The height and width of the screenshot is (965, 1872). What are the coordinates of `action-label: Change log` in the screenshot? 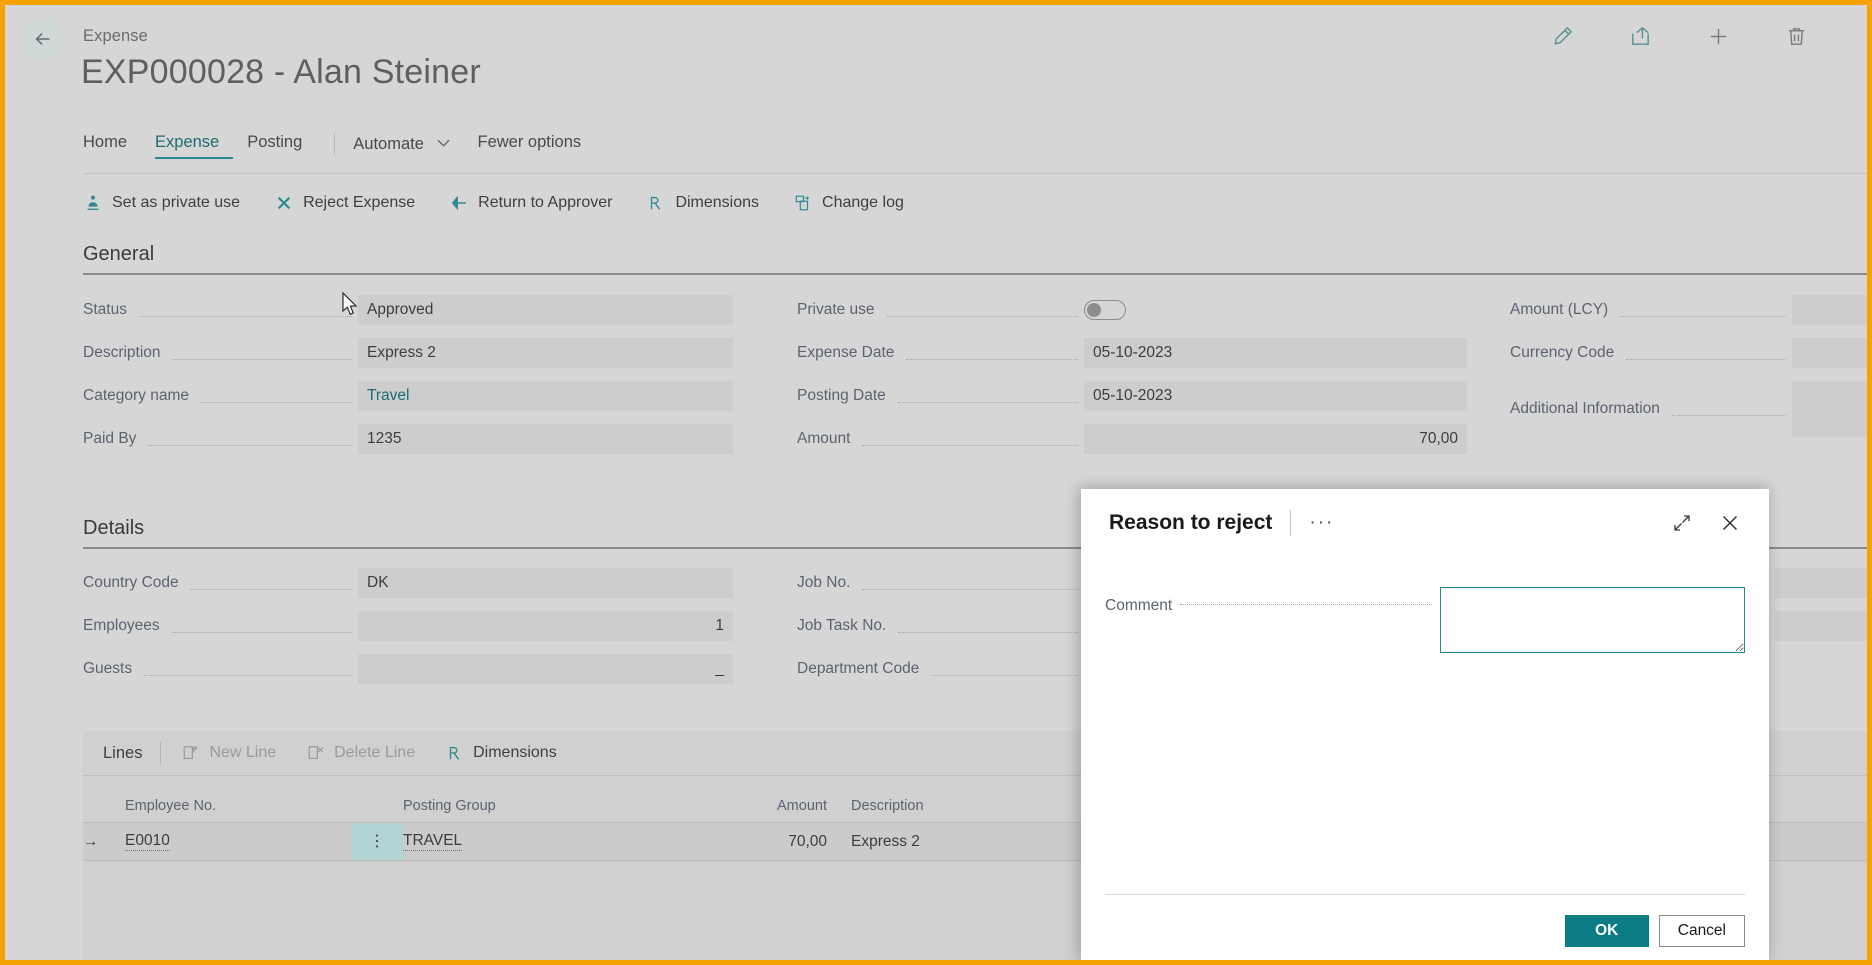 It's located at (863, 202).